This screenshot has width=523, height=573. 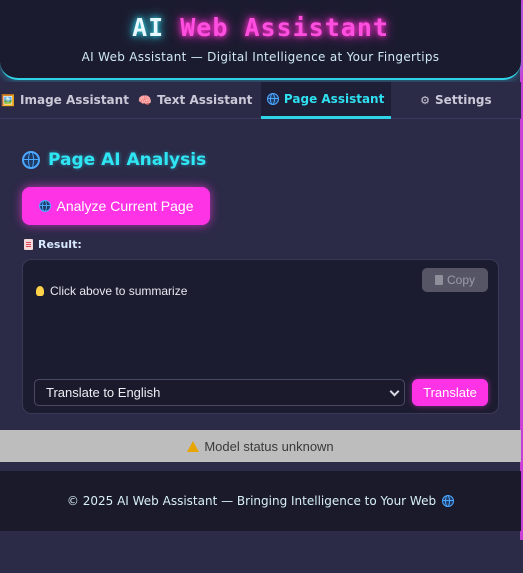 I want to click on app-title-part1: AI, so click(x=148, y=27).